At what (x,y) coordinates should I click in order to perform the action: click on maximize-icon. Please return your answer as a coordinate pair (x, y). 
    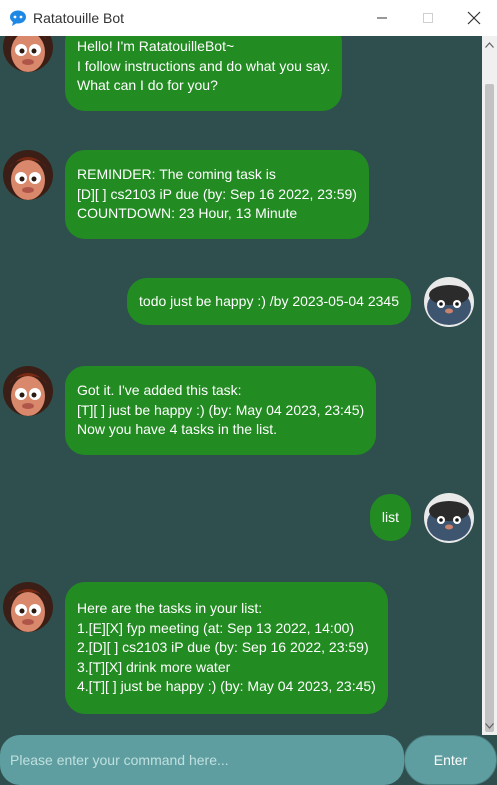
    Looking at the image, I should click on (428, 18).